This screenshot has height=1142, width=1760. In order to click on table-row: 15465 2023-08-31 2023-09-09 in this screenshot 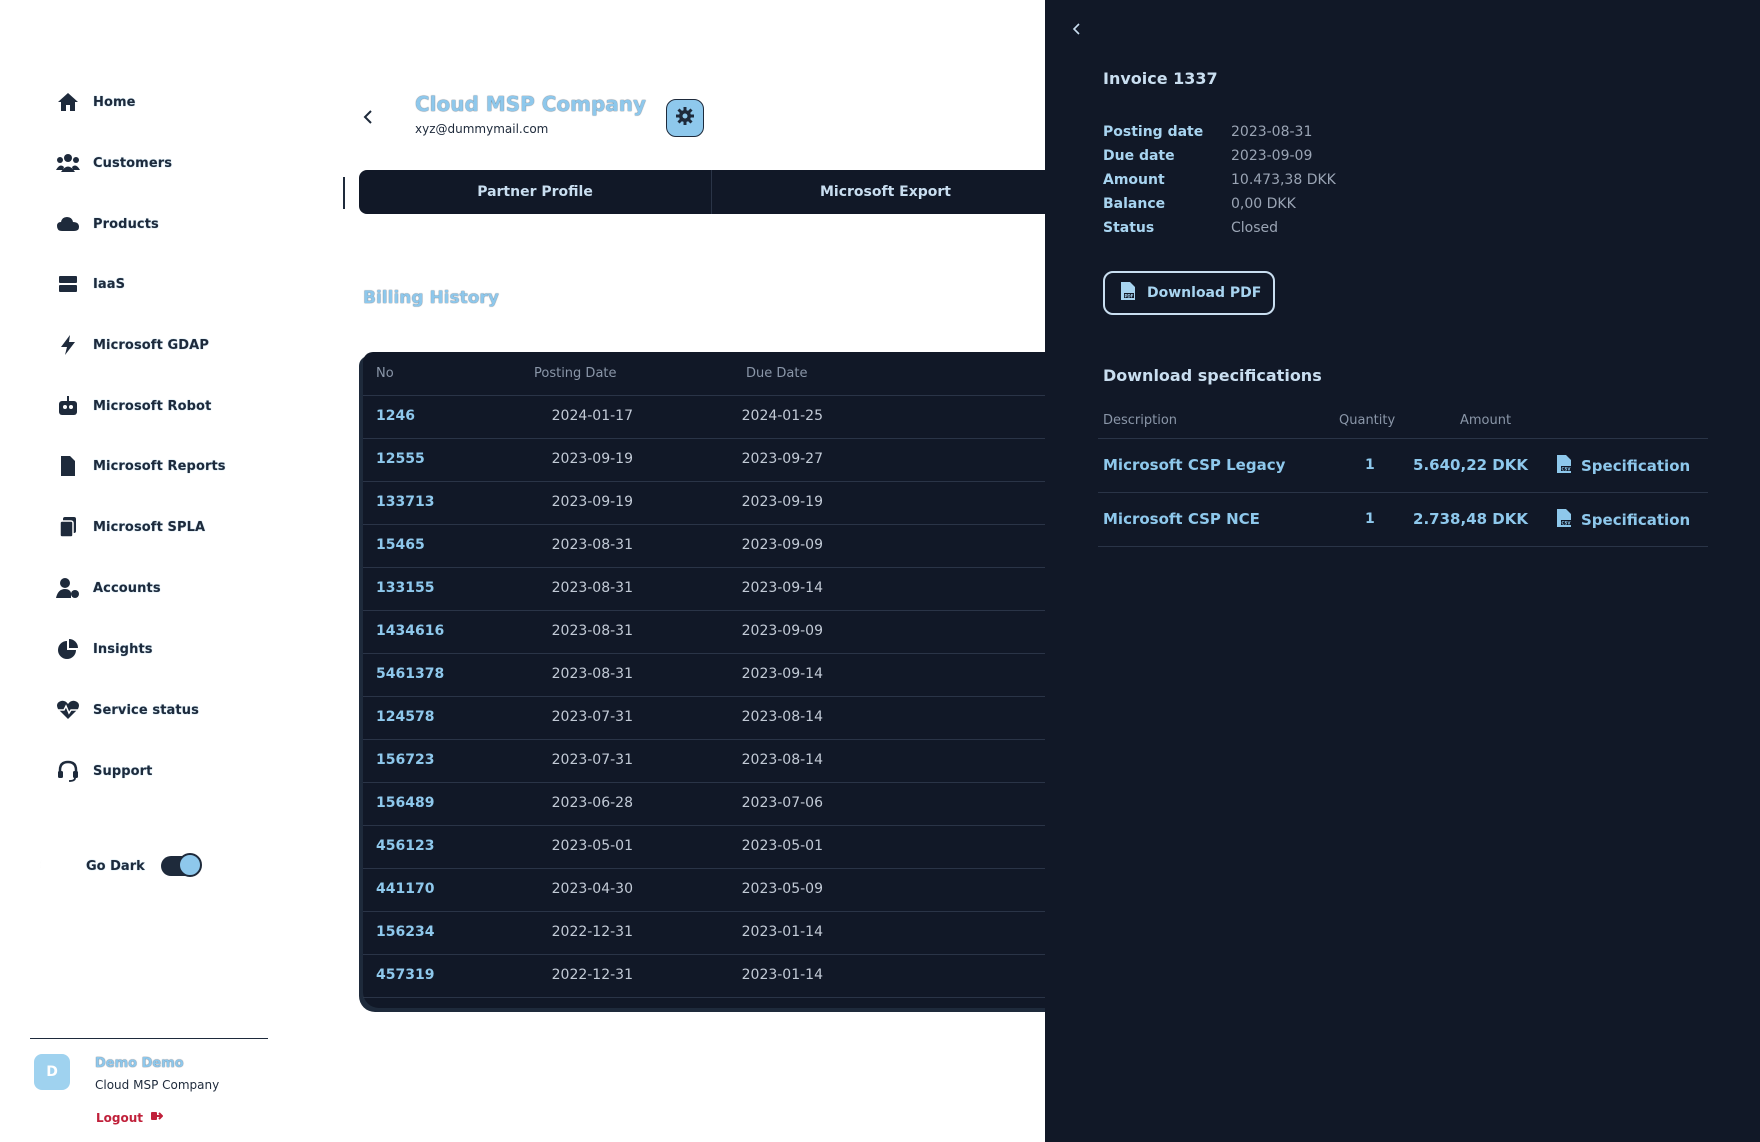, I will do `click(713, 546)`.